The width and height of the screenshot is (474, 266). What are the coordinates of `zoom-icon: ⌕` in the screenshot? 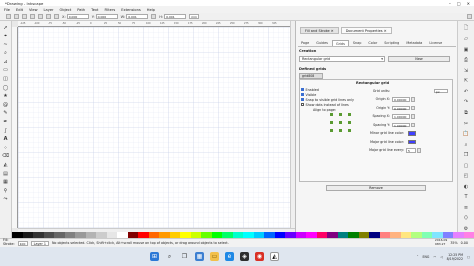 It's located at (466, 144).